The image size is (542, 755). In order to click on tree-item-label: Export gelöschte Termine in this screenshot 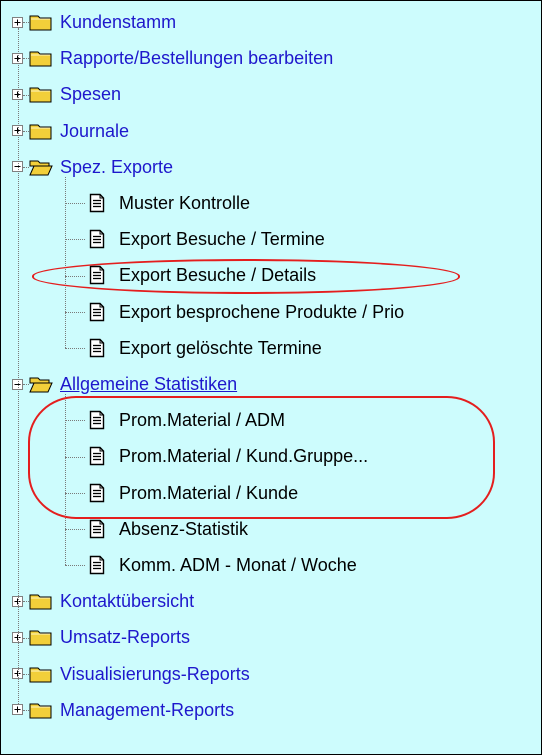, I will do `click(220, 347)`.